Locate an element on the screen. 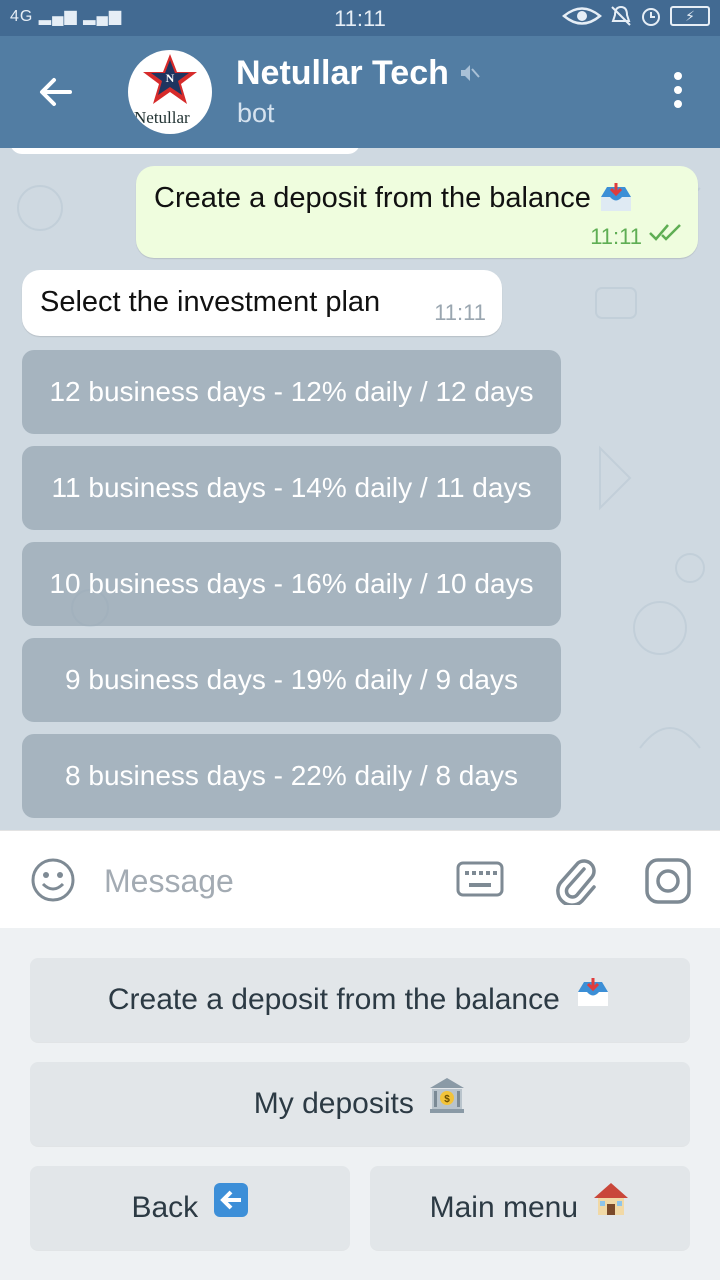 The height and width of the screenshot is (1280, 720). arrow-left-icon is located at coordinates (56, 92).